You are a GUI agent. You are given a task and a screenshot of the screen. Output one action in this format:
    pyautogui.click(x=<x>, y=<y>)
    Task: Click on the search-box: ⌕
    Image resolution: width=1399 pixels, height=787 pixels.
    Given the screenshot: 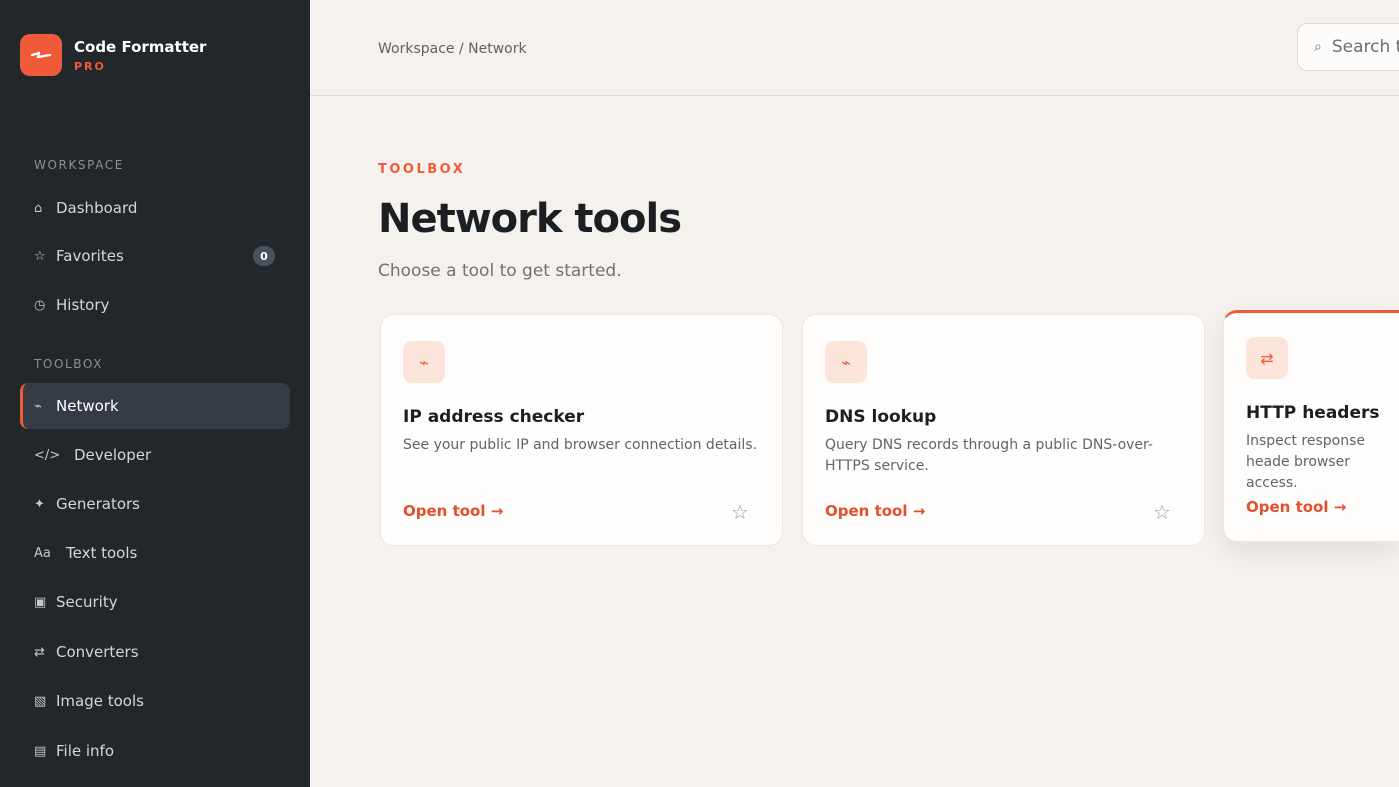 What is the action you would take?
    pyautogui.click(x=1348, y=47)
    